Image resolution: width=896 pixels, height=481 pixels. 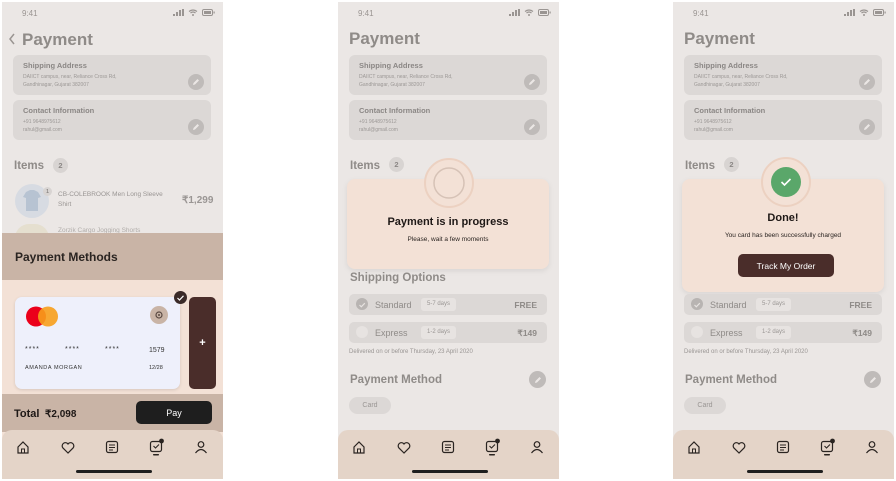 I want to click on option-price: ₹149, so click(x=862, y=333).